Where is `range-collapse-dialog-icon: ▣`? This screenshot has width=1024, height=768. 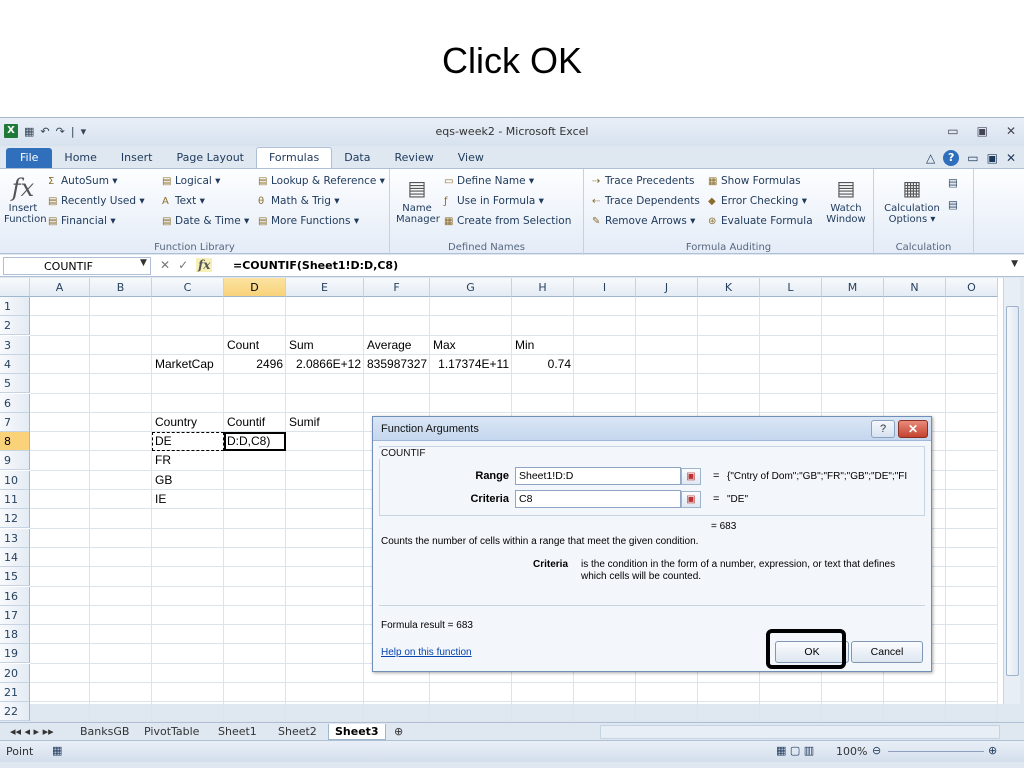
range-collapse-dialog-icon: ▣ is located at coordinates (691, 476).